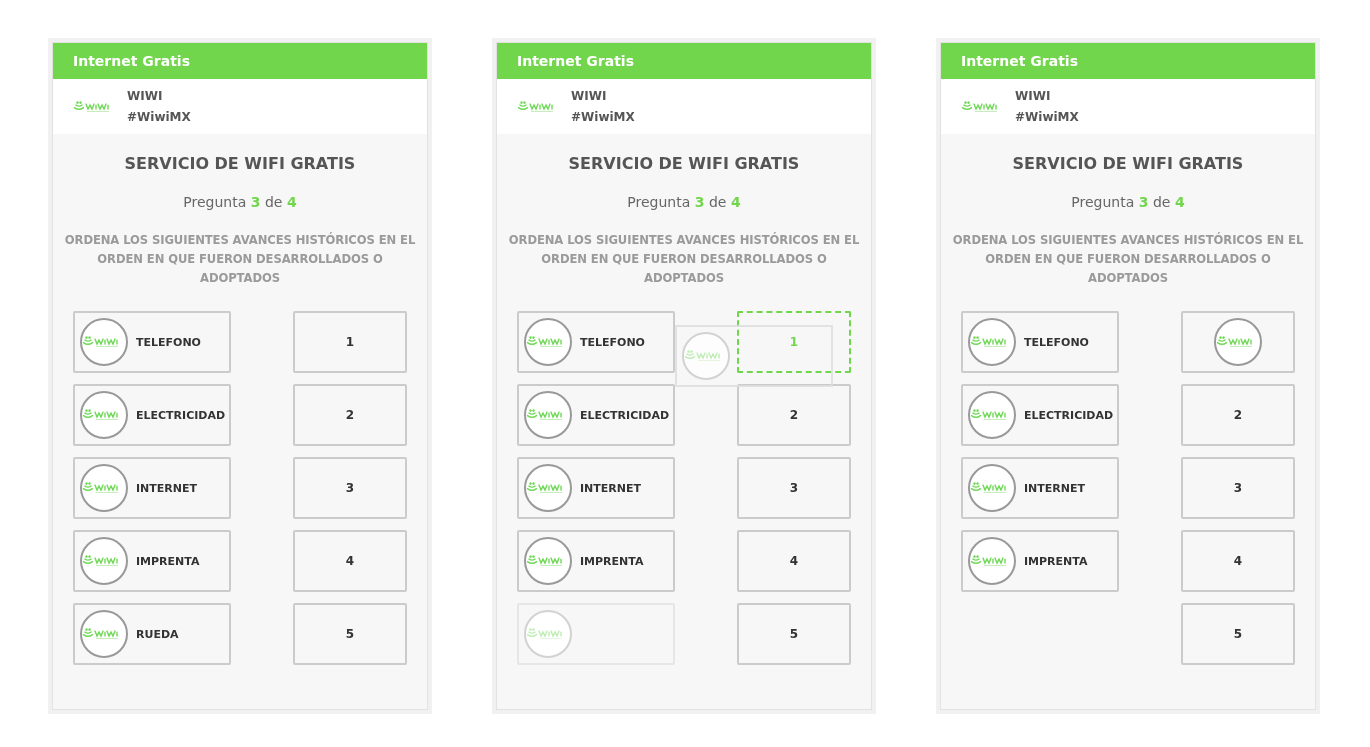 The height and width of the screenshot is (747, 1370). Describe the element at coordinates (157, 634) in the screenshot. I see `answer-label: RUEDA` at that location.